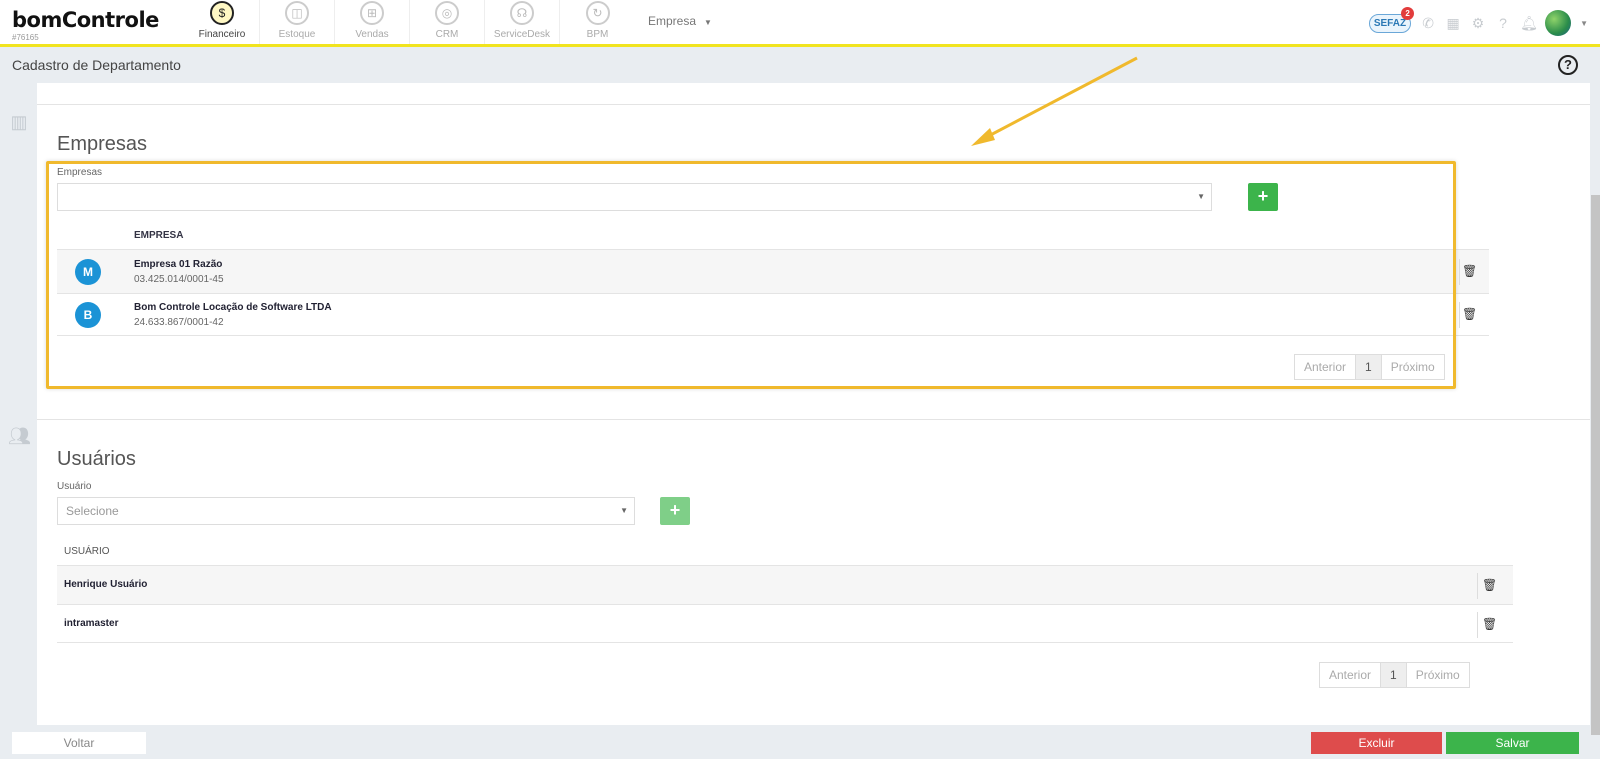 The height and width of the screenshot is (759, 1600). Describe the element at coordinates (1376, 743) in the screenshot. I see `delete-button: Excluir` at that location.